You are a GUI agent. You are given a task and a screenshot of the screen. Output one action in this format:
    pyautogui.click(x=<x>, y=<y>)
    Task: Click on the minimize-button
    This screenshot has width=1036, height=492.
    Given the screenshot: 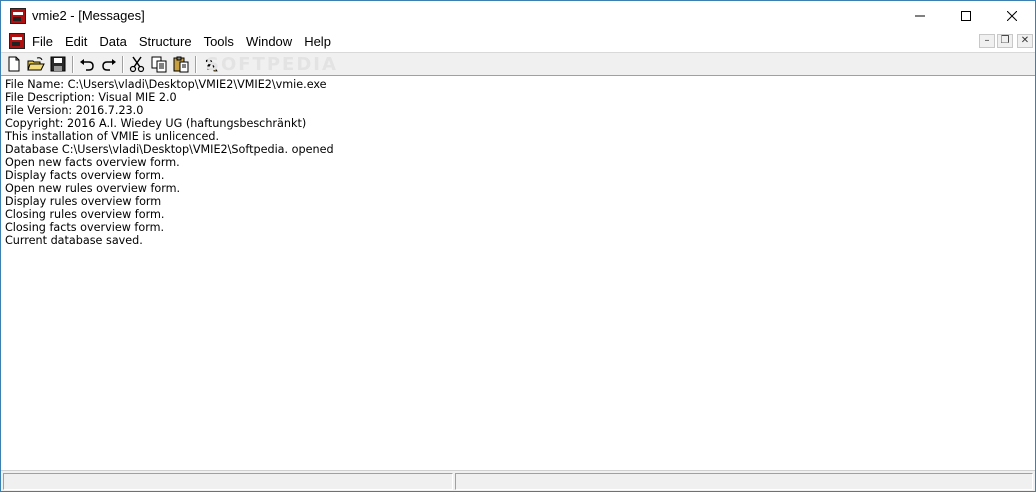 What is the action you would take?
    pyautogui.click(x=920, y=16)
    